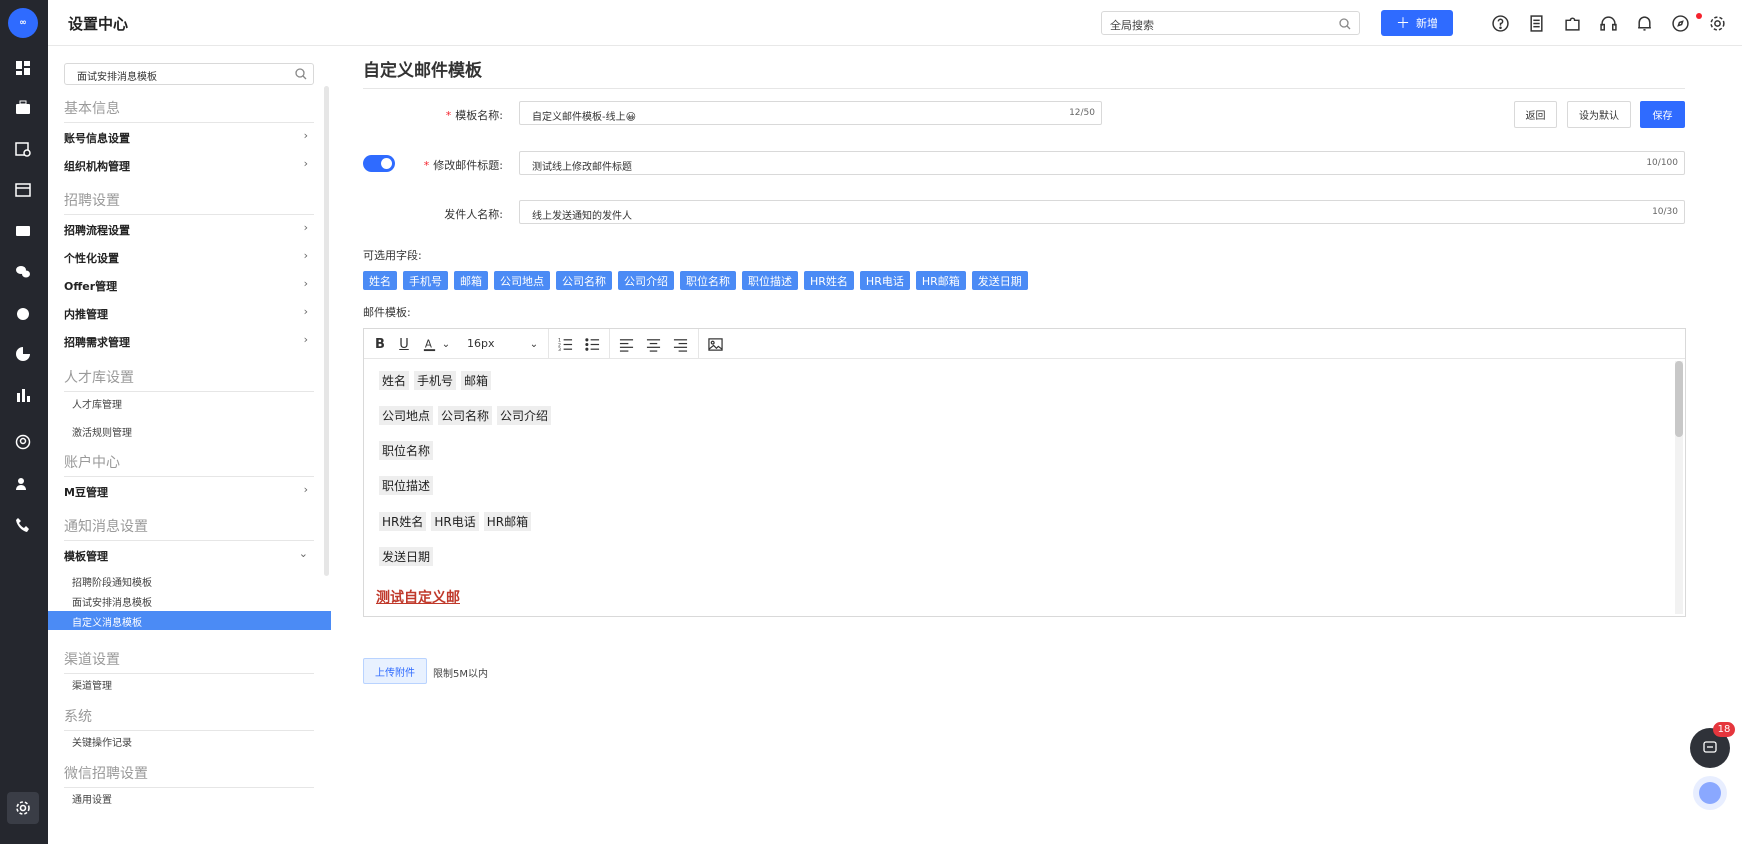 The image size is (1742, 844). What do you see at coordinates (23, 808) in the screenshot?
I see `settings-nav-button` at bounding box center [23, 808].